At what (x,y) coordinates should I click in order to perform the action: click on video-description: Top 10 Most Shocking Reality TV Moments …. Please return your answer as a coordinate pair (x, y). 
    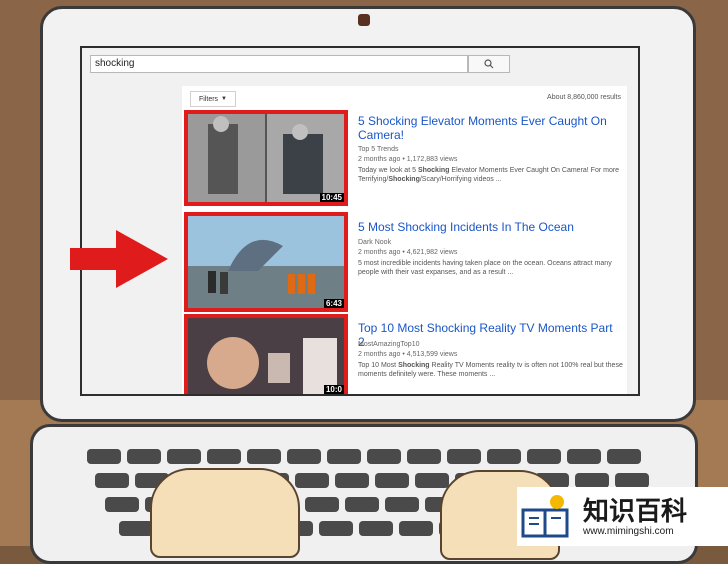
    Looking at the image, I should click on (490, 370).